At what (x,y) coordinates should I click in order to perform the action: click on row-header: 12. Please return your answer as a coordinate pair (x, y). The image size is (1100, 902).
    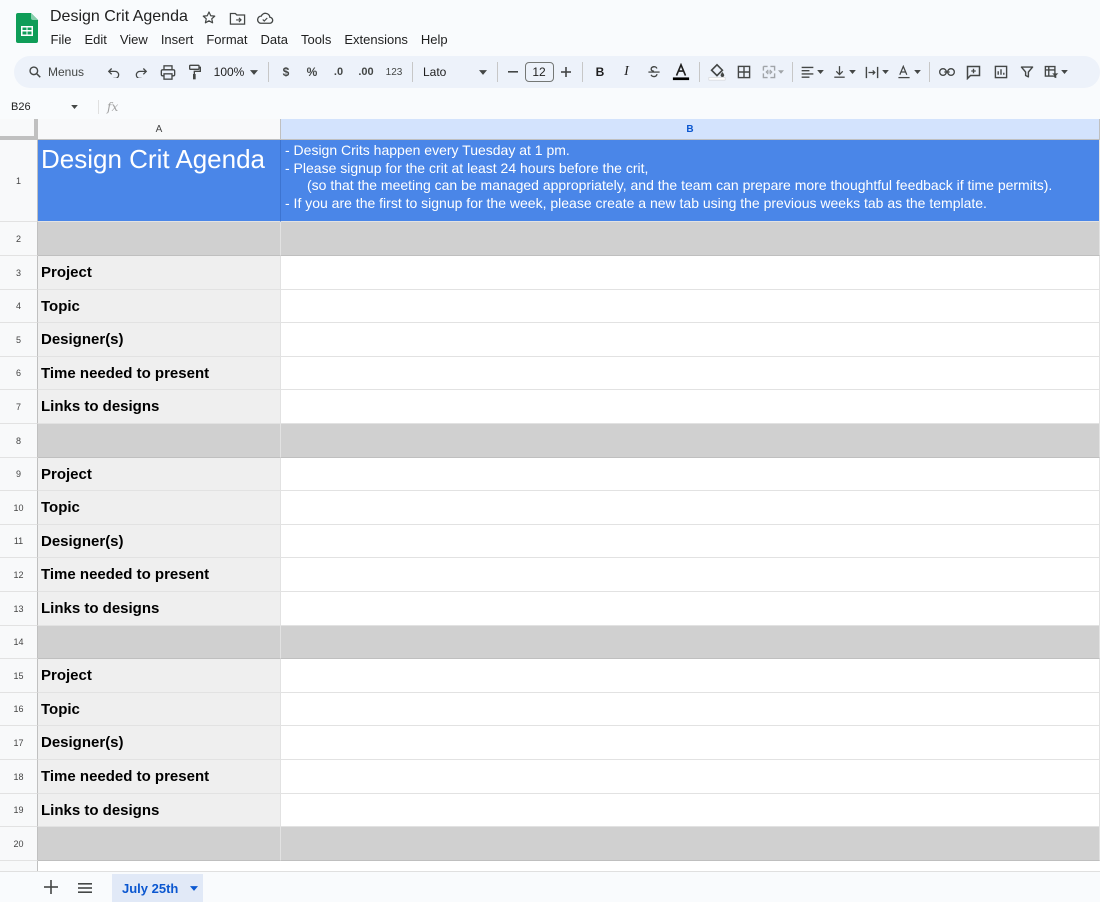
    Looking at the image, I should click on (19, 575).